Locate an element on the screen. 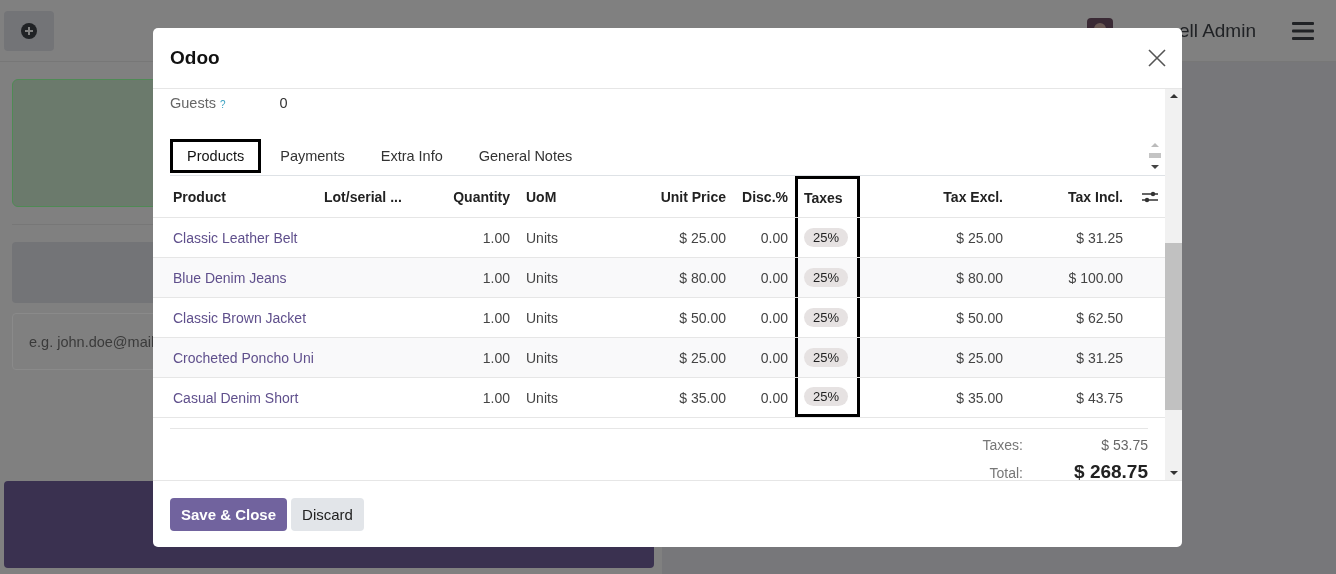  product-link: Casual Denim Short is located at coordinates (236, 397).